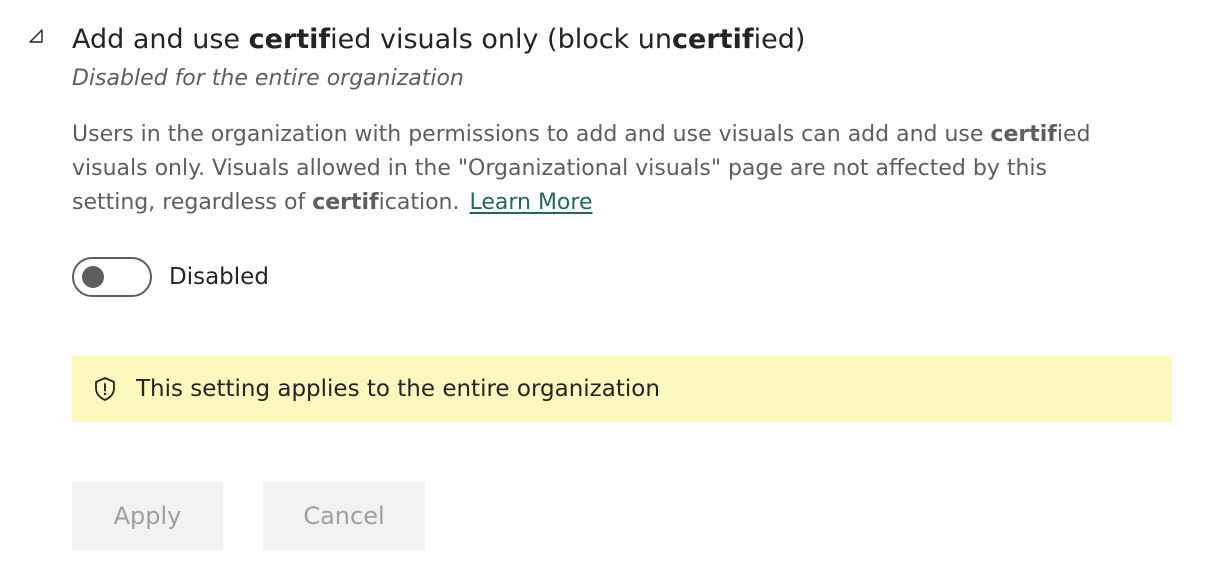  What do you see at coordinates (147, 516) in the screenshot?
I see `apply-button: Apply` at bounding box center [147, 516].